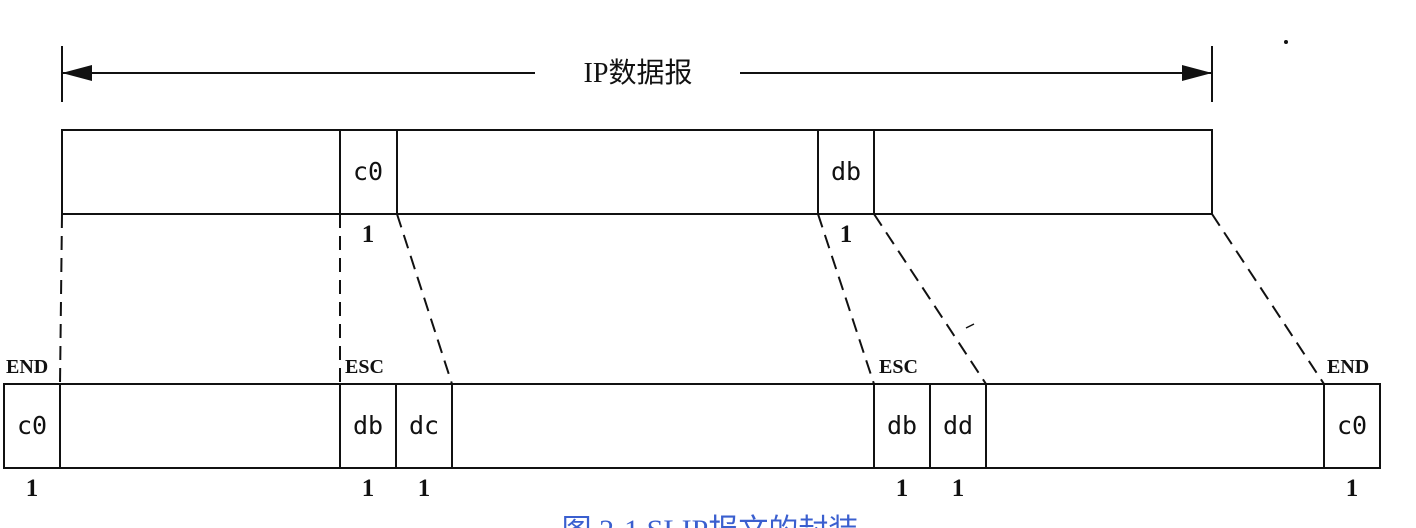  What do you see at coordinates (364, 367) in the screenshot?
I see `marker-esc-1: ESC` at bounding box center [364, 367].